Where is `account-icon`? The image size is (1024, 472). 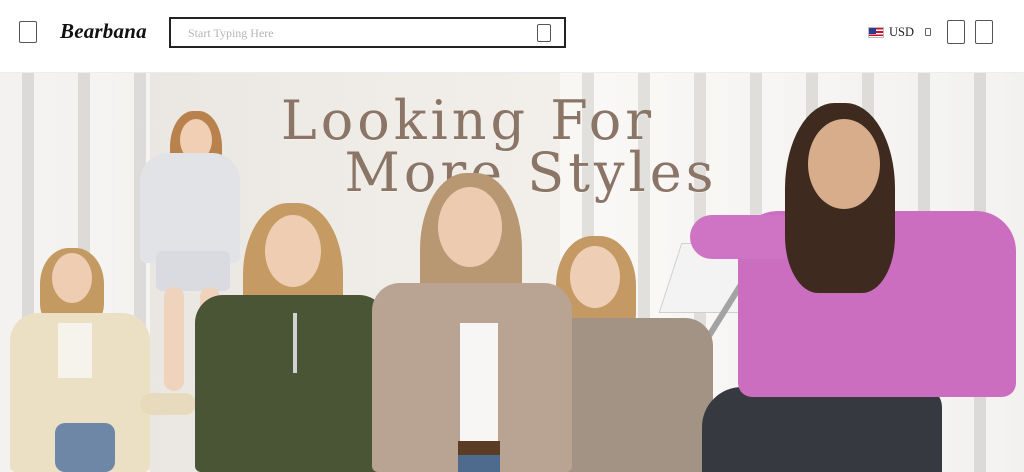 account-icon is located at coordinates (956, 32).